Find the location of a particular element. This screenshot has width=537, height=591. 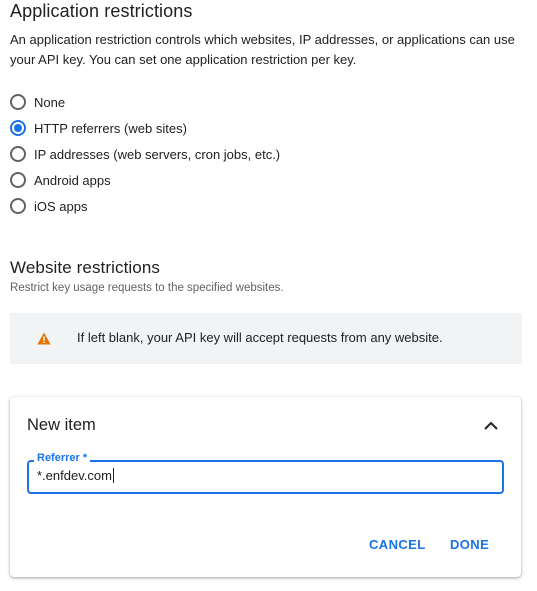

radio-option-http-referrers: HTTP referrers (web sites) is located at coordinates (145, 128).